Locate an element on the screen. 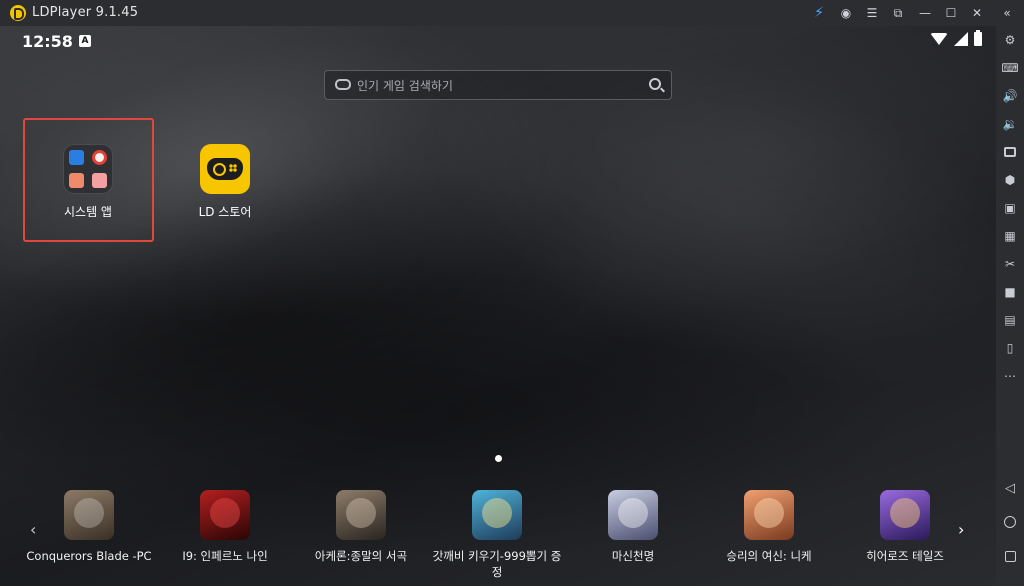  window-title: LDPlayer 9.1.45 is located at coordinates (85, 12).